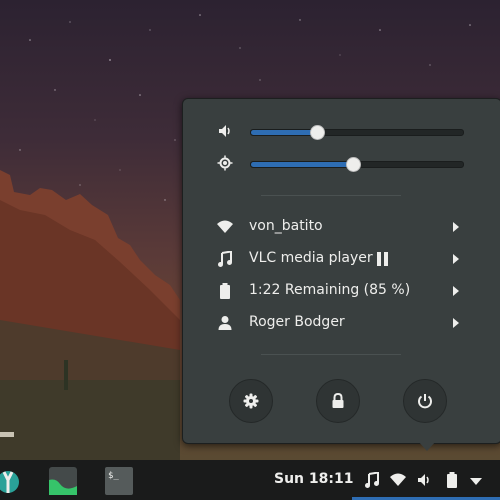 This screenshot has width=500, height=500. I want to click on brightness-slider-row, so click(341, 163).